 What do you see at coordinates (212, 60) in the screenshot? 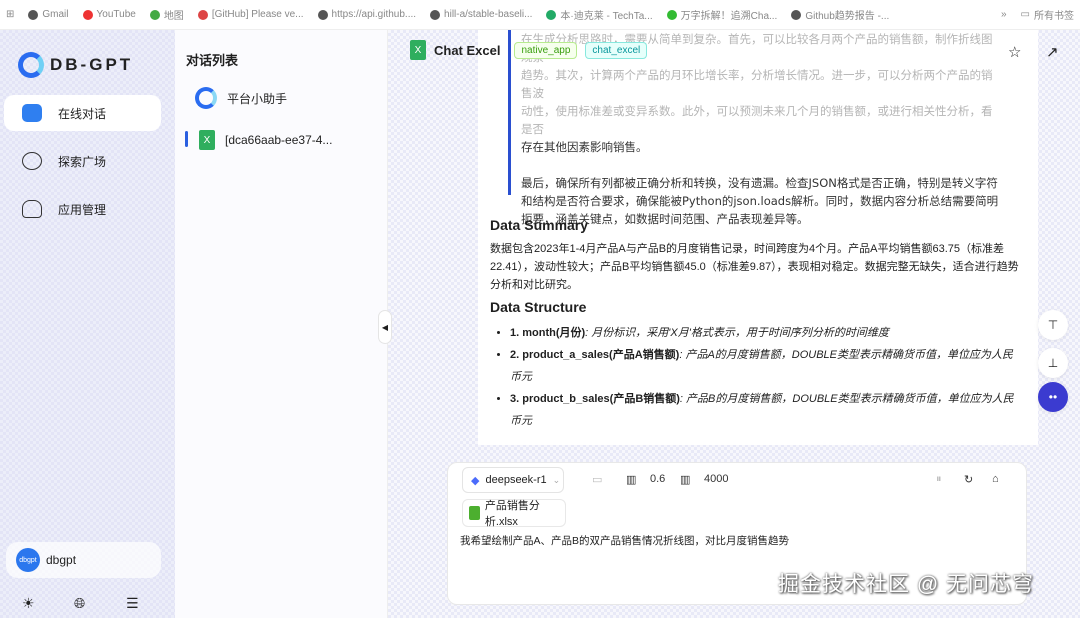
I see `conversation-list-title: 对话列表` at bounding box center [212, 60].